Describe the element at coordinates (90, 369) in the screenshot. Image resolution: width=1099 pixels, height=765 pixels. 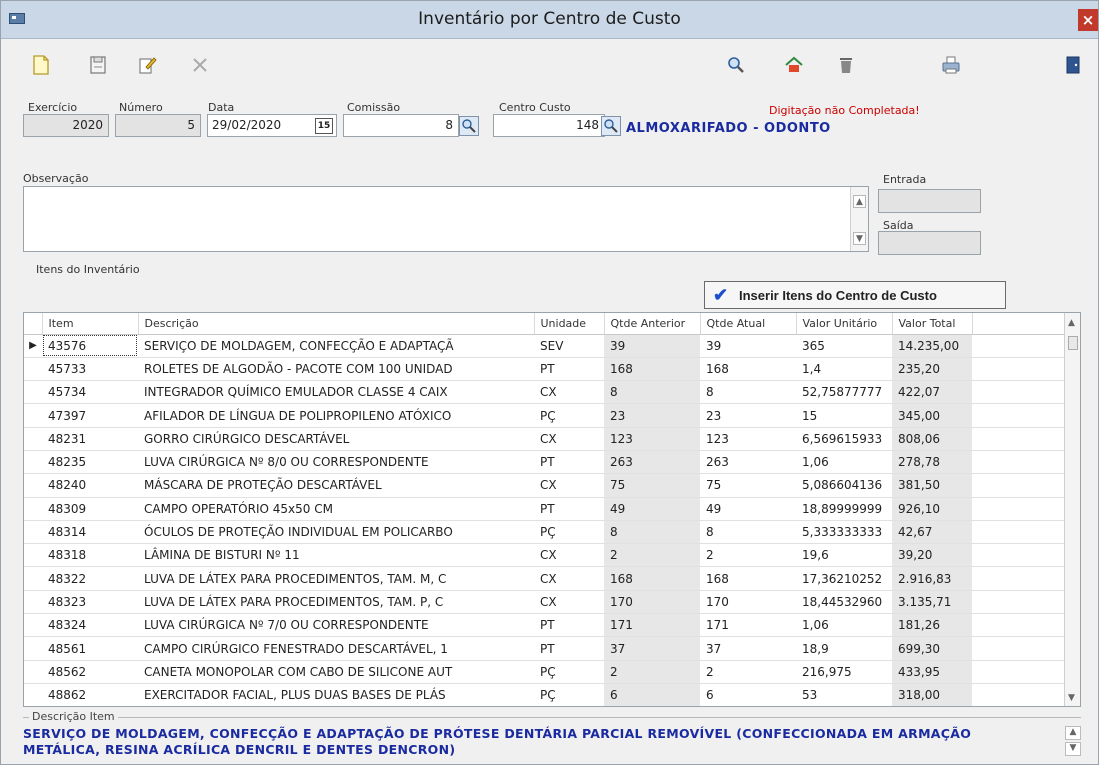
I see `cell-item: 45733` at that location.